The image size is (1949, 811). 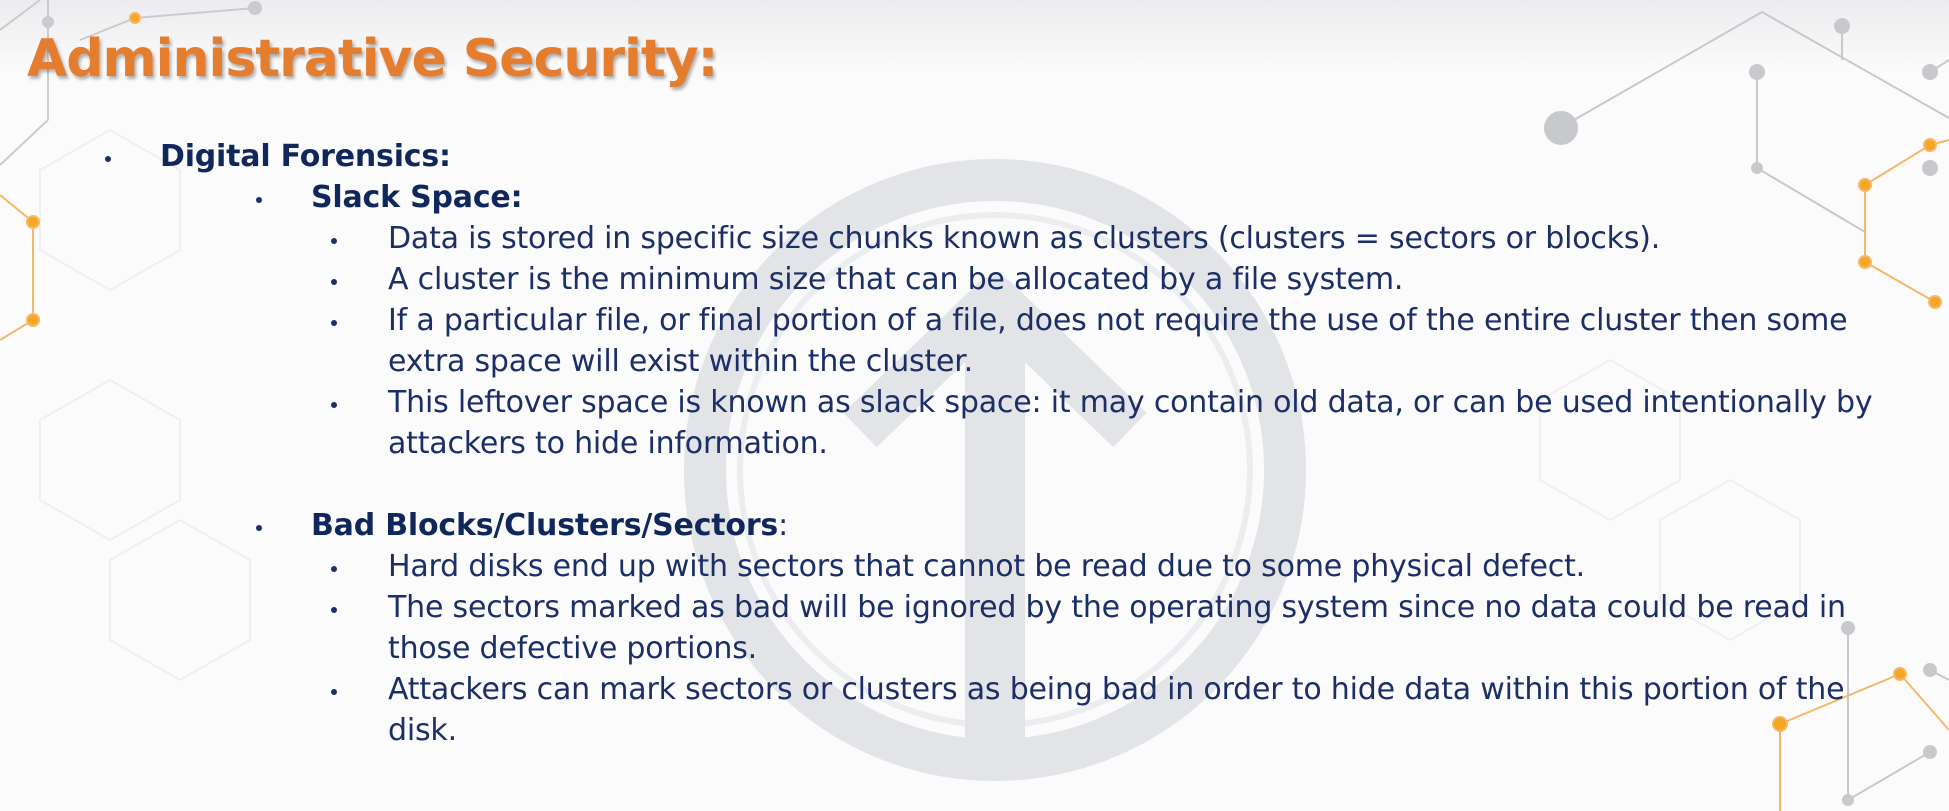 I want to click on heading-bad-blocks-label: Bad Blocks/Clusters/Sectors, so click(x=545, y=525).